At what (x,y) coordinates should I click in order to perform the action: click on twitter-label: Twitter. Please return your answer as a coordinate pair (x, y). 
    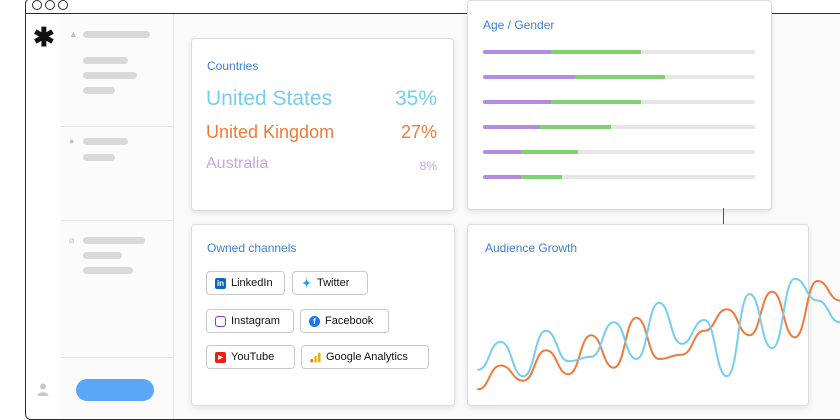
    Looking at the image, I should click on (333, 283).